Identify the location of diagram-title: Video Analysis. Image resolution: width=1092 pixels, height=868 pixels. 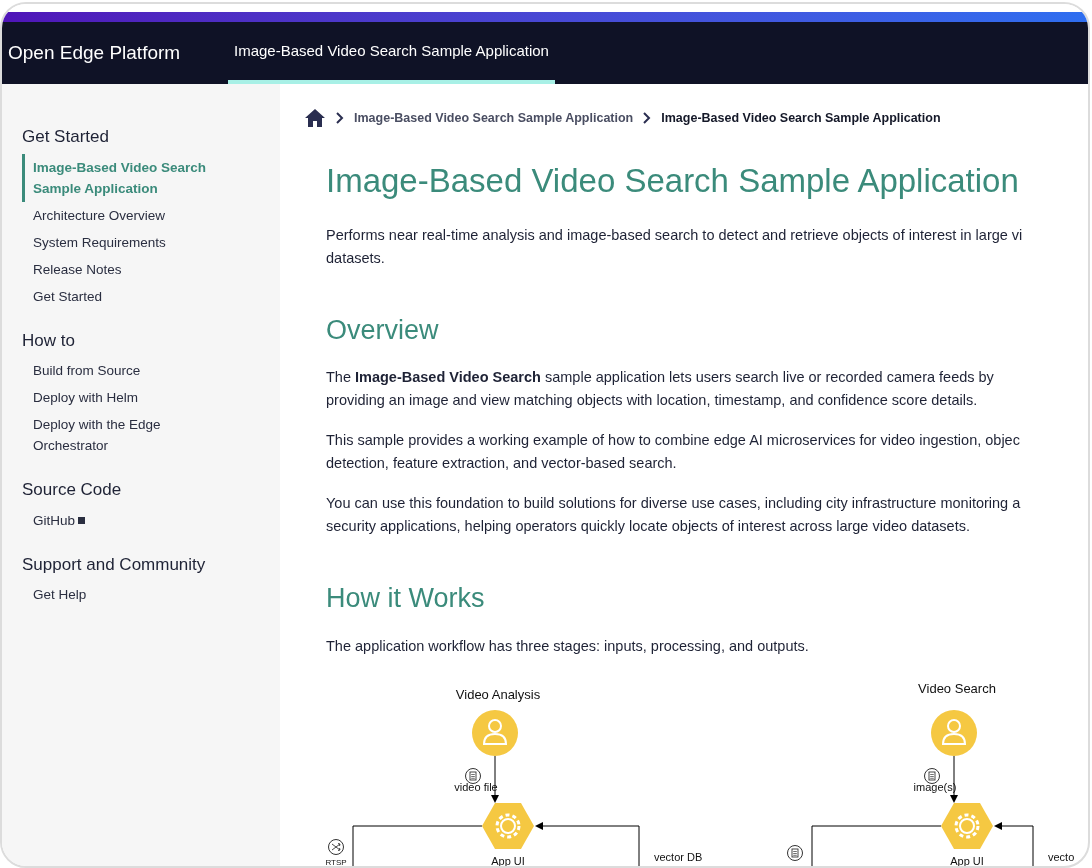
(498, 694).